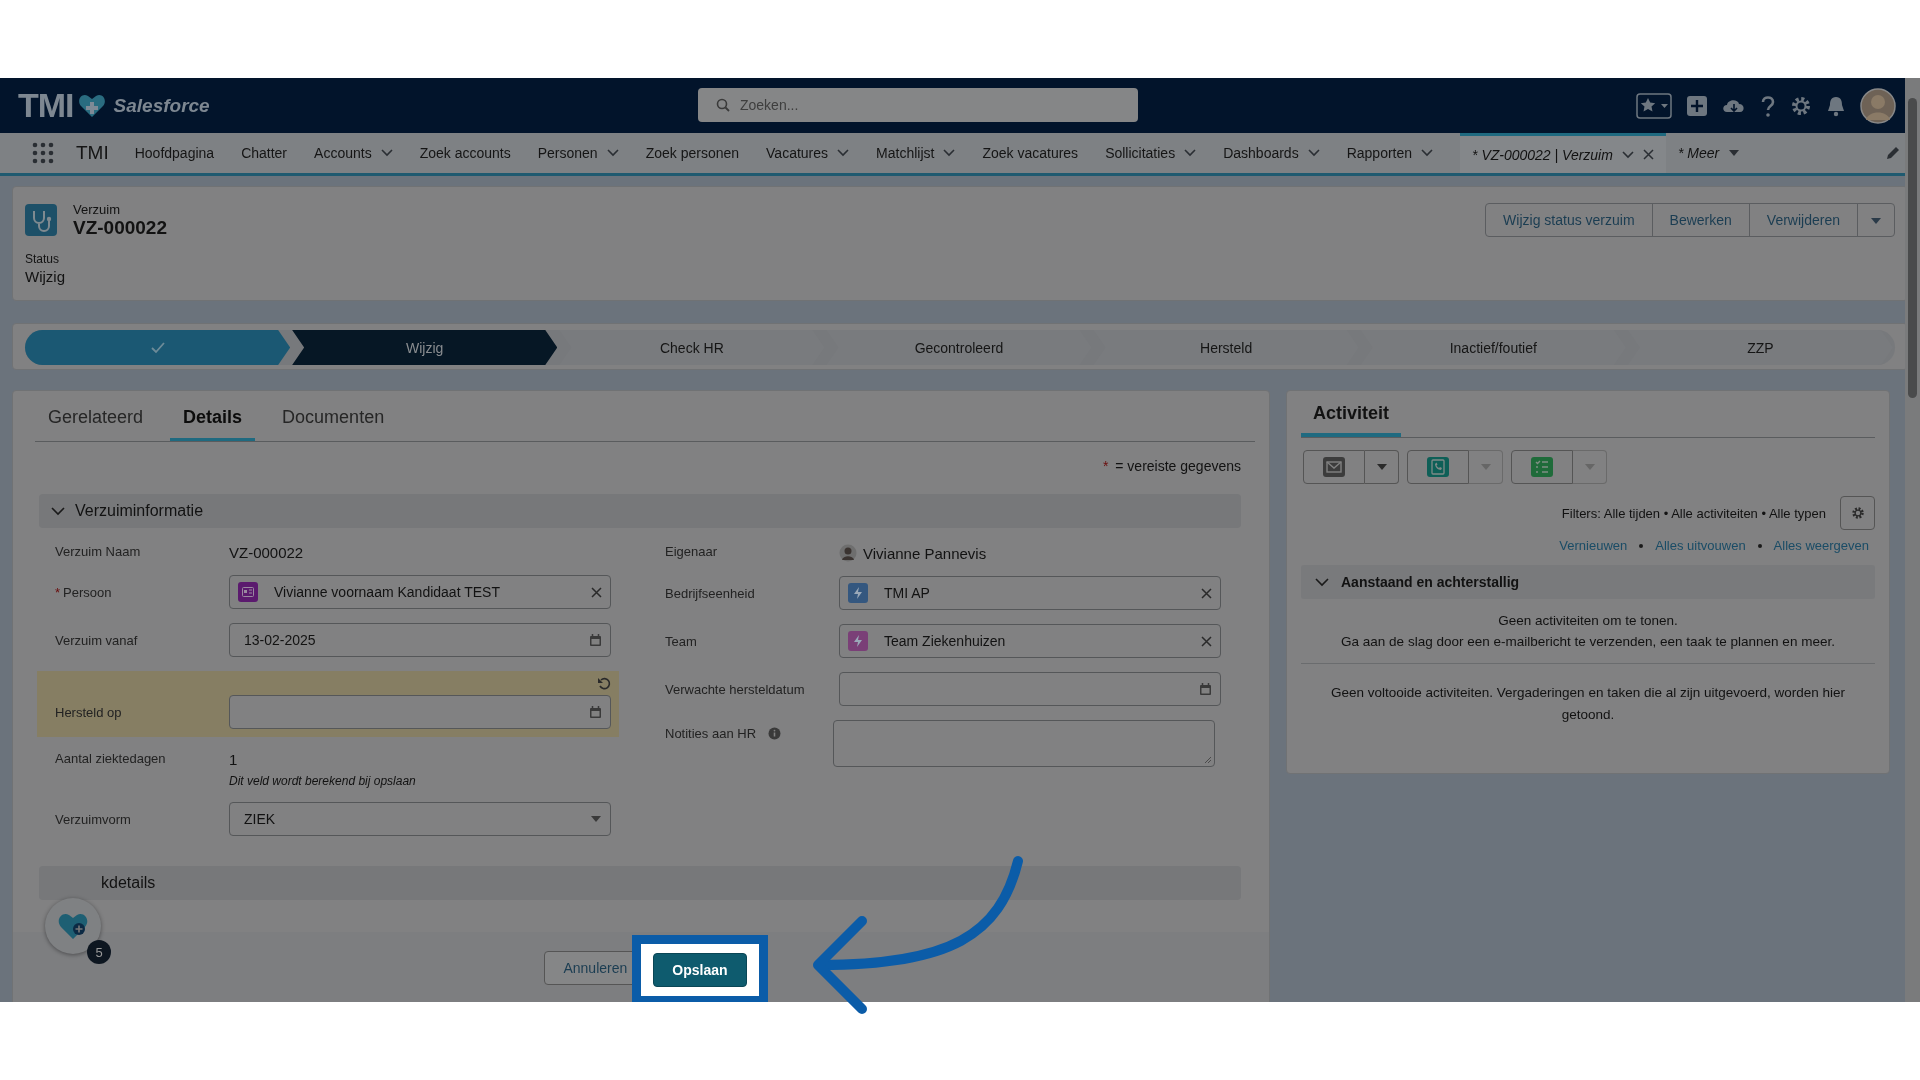  I want to click on scrollbar, so click(1912, 540).